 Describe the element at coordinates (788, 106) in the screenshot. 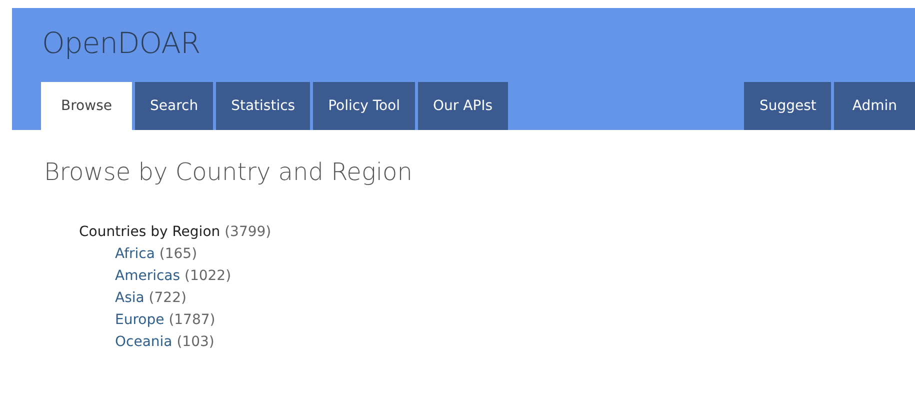

I see `nav-tab: Suggest` at that location.